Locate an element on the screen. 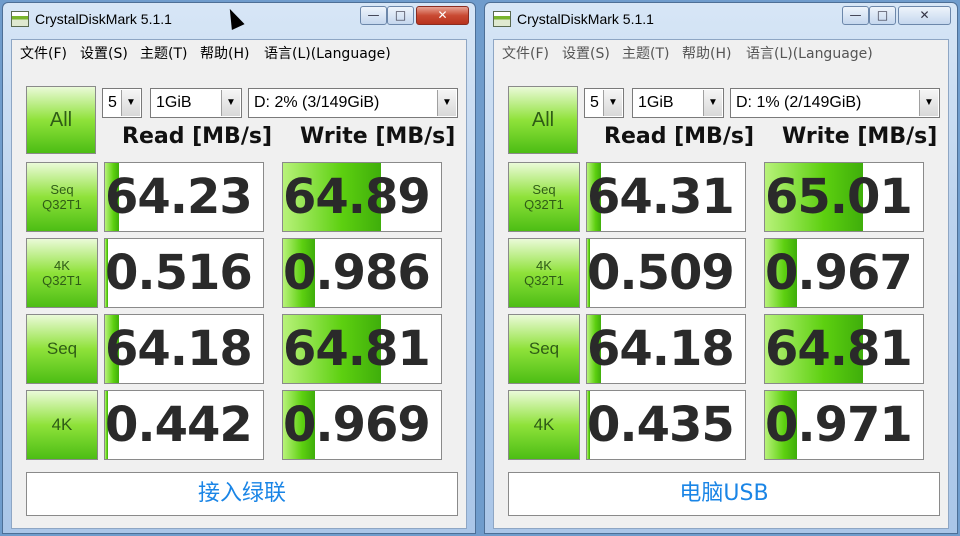 This screenshot has height=536, width=960. 4k-q32t1-write-result: 0.986 is located at coordinates (362, 273).